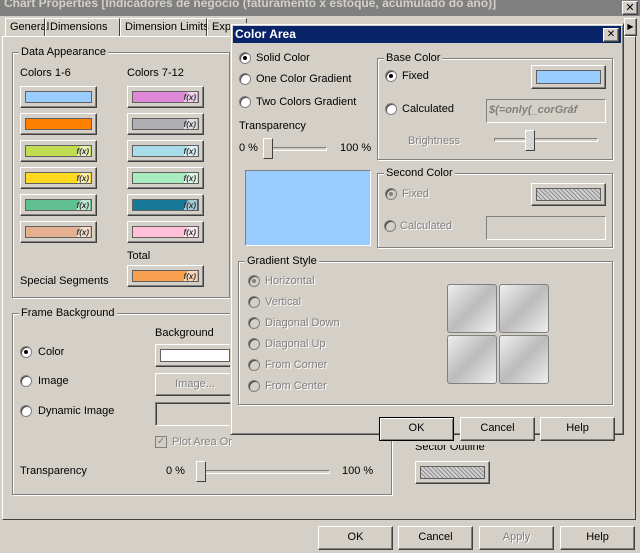  What do you see at coordinates (516, 538) in the screenshot?
I see `apply-button: Apply` at bounding box center [516, 538].